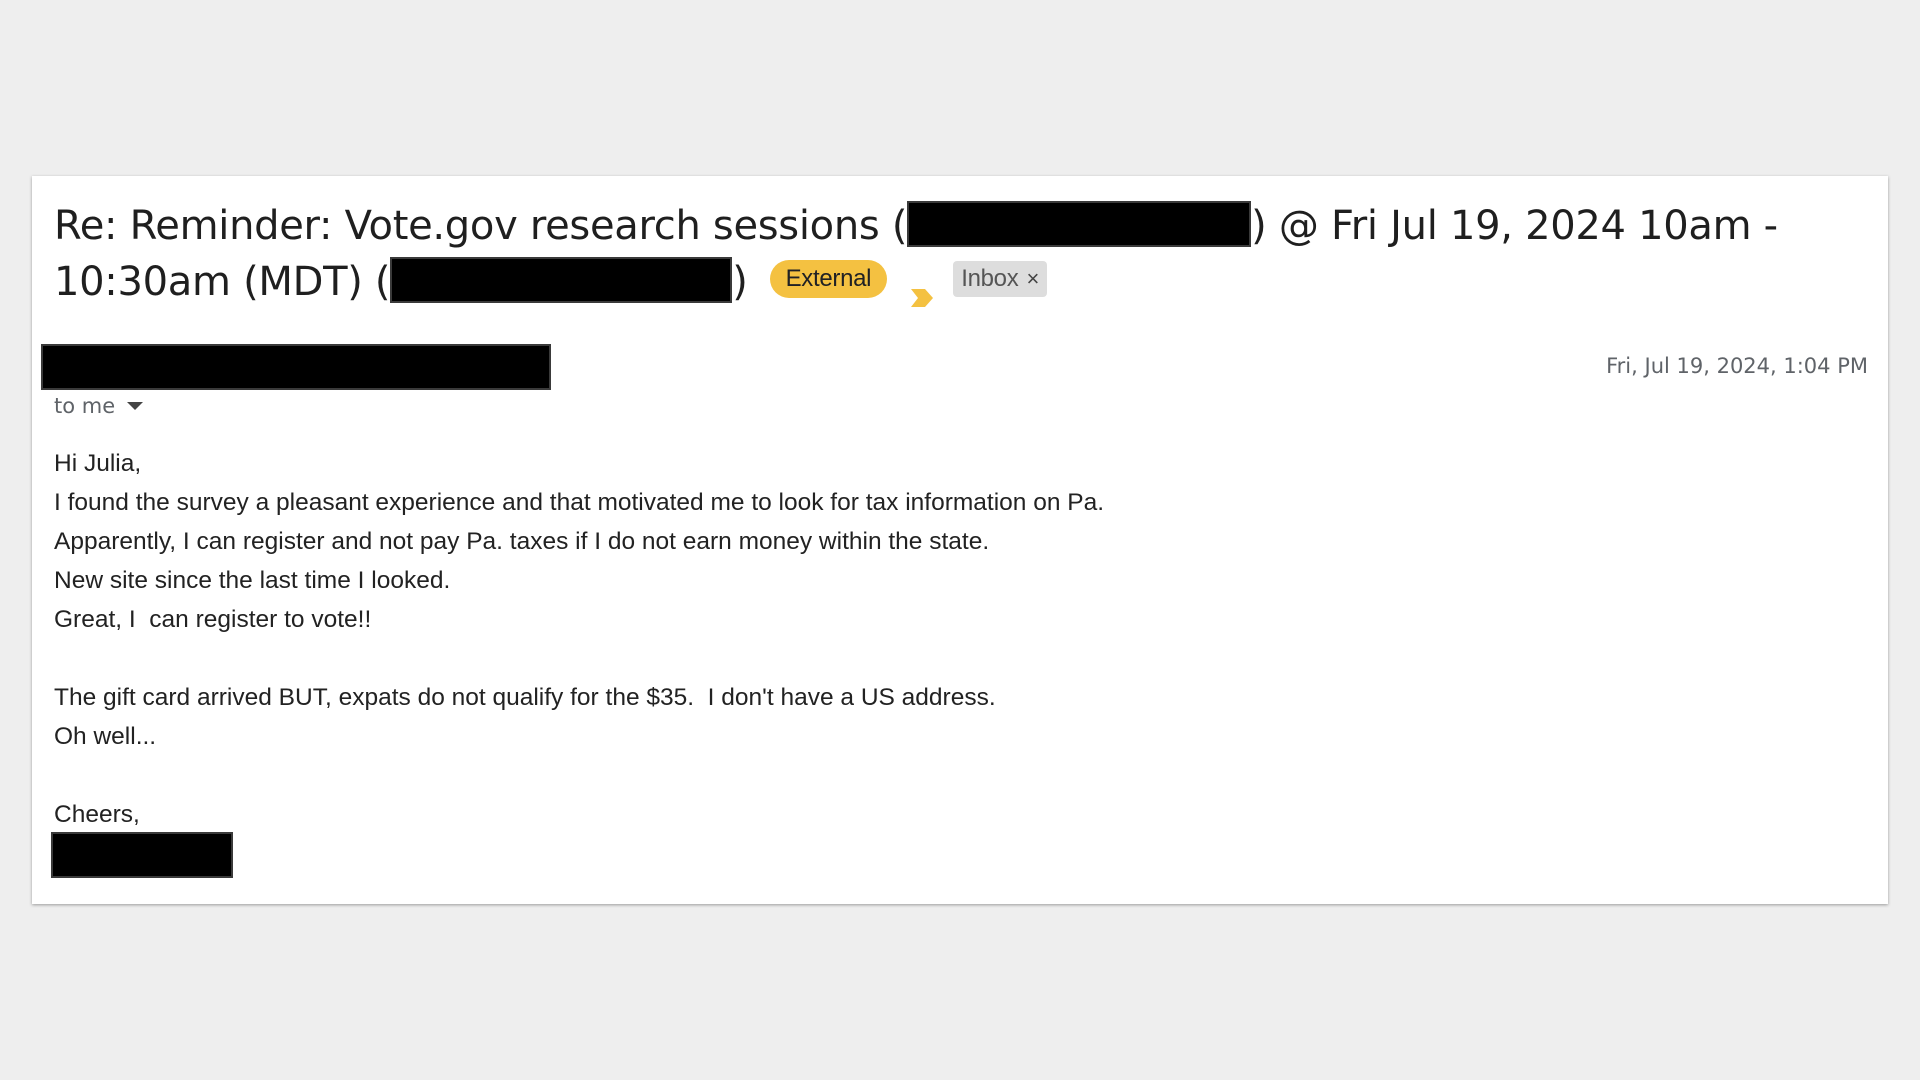 Image resolution: width=1920 pixels, height=1080 pixels. What do you see at coordinates (142, 855) in the screenshot?
I see `signature-redaction-bar` at bounding box center [142, 855].